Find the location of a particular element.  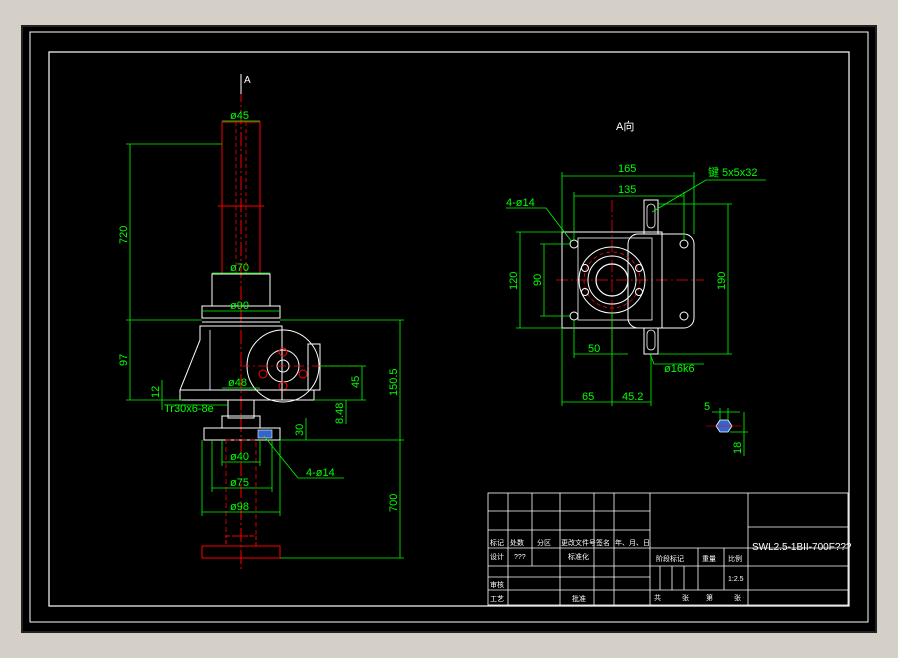

tb-zhang2: 张 is located at coordinates (737, 597).